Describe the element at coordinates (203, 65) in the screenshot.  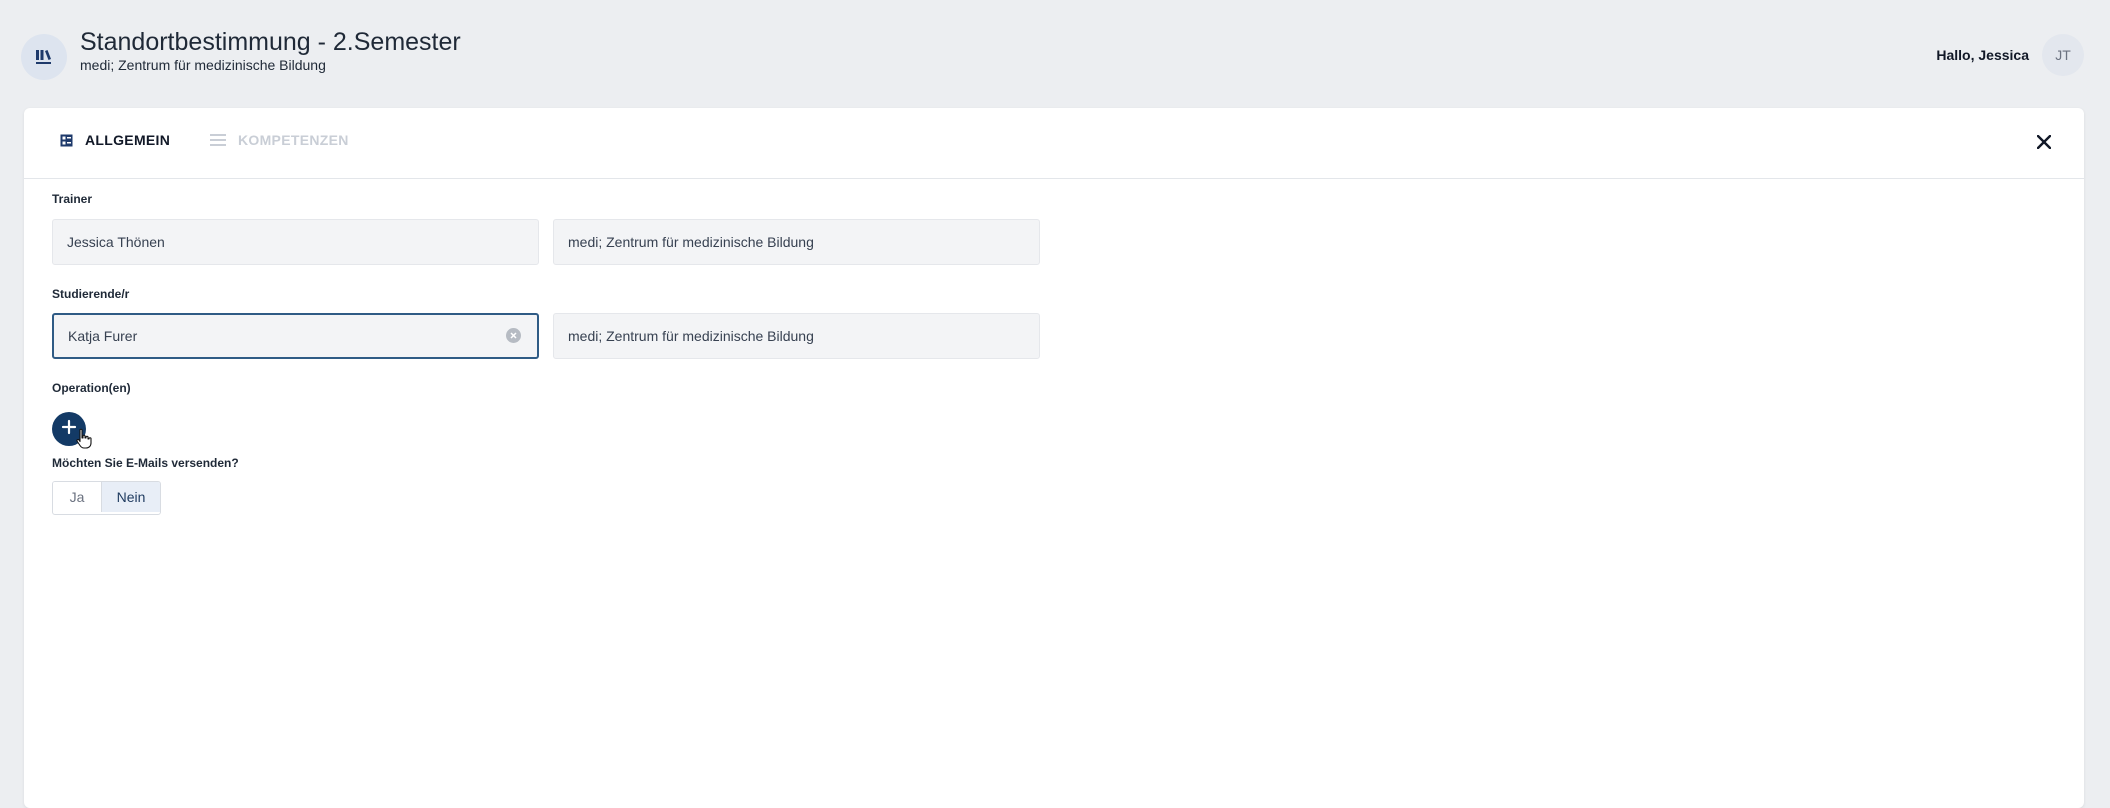
I see `page-subtitle: medi; Zentrum für medizinische Bildung` at that location.